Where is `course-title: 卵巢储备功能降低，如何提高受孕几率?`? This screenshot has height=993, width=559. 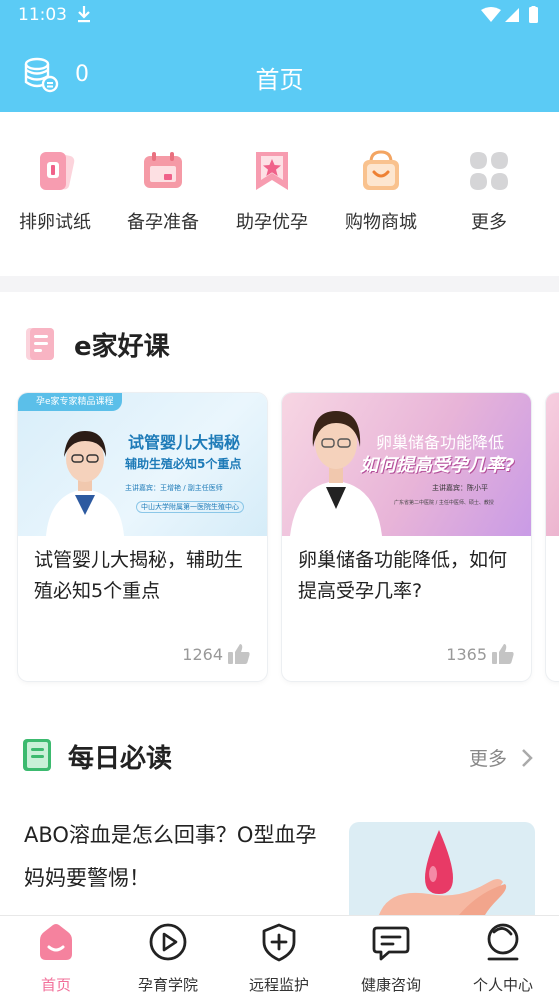
course-title: 卵巢储备功能降低，如何提高受孕几率? is located at coordinates (403, 575).